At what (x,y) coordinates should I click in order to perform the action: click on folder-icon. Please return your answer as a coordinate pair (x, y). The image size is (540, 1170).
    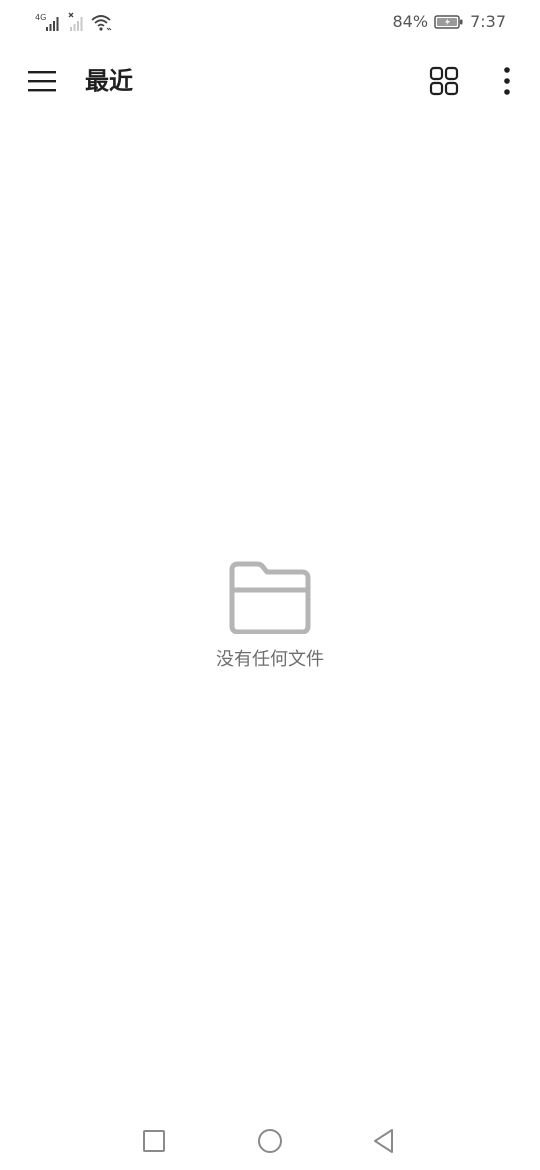
    Looking at the image, I should click on (270, 597).